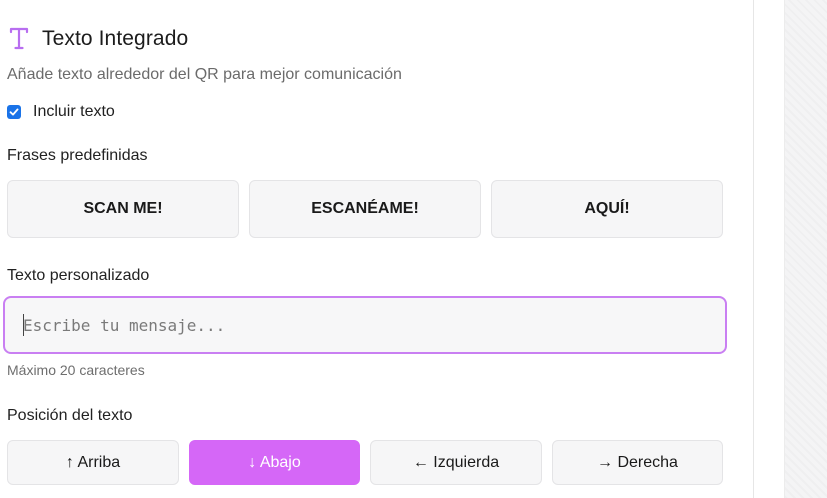  Describe the element at coordinates (76, 370) in the screenshot. I see `character-limit-hint: Máximo 20 caracteres` at that location.